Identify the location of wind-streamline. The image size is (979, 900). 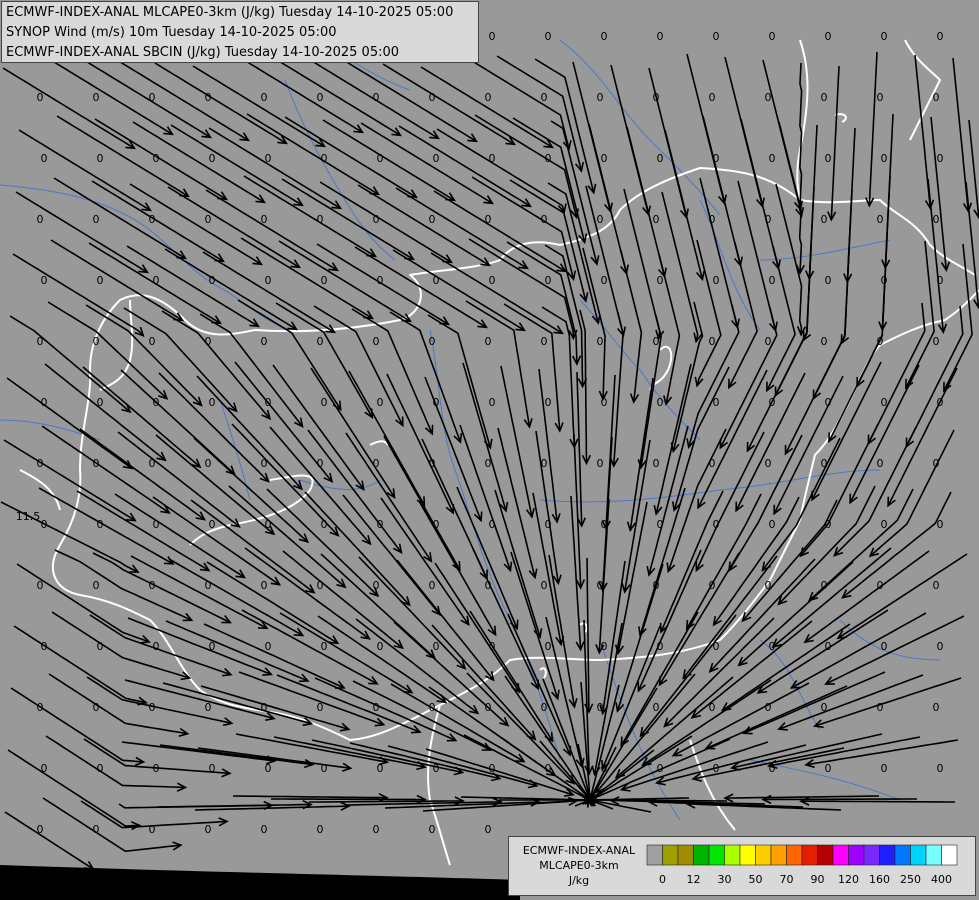
(348, 799).